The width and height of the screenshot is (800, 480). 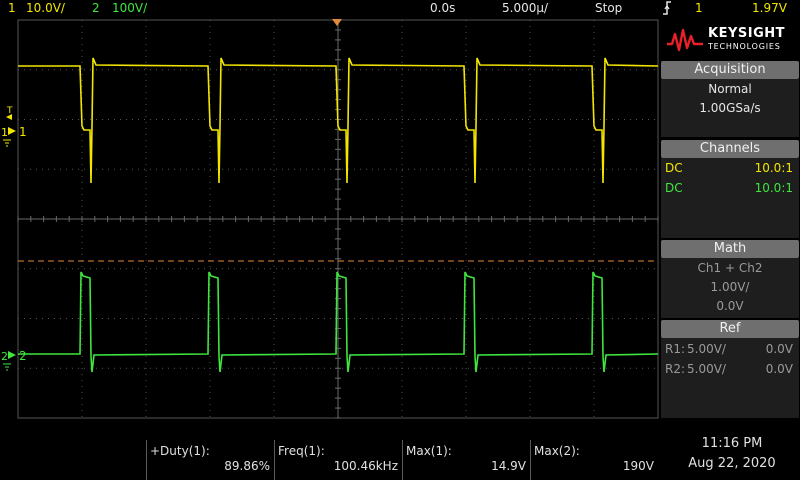 What do you see at coordinates (23, 356) in the screenshot?
I see `ch2-marker-label-right: 2` at bounding box center [23, 356].